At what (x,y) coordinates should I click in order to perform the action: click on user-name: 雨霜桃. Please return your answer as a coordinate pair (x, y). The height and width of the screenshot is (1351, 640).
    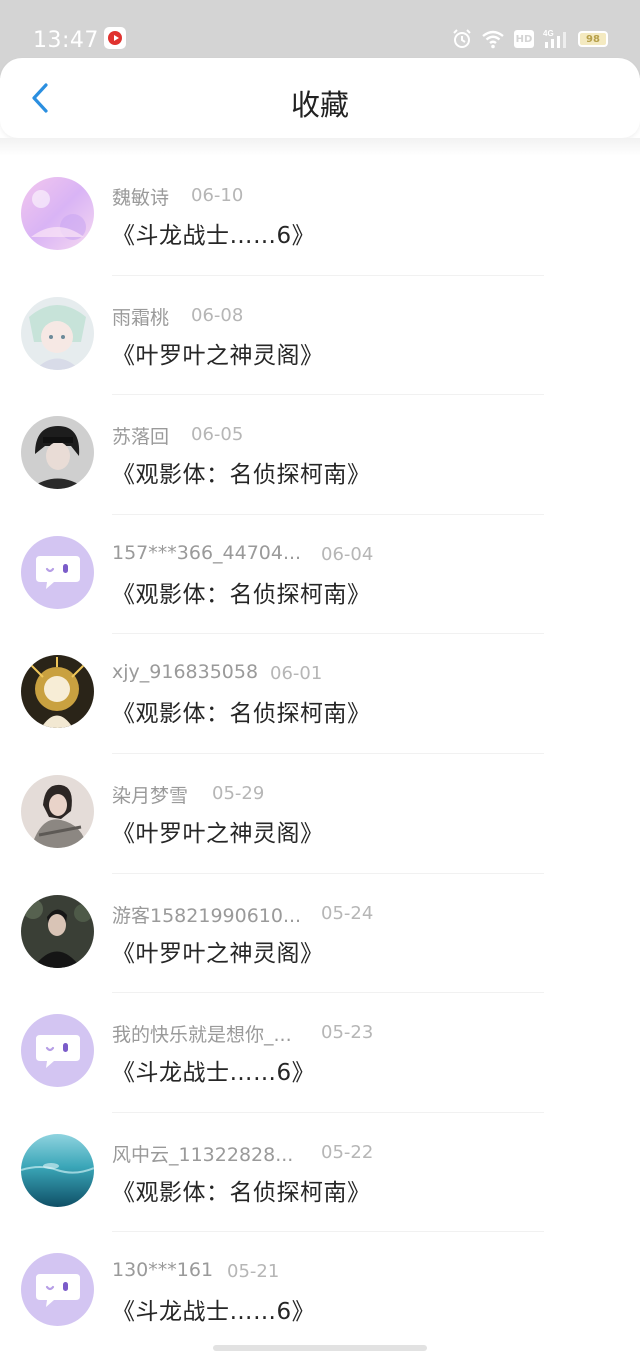
    Looking at the image, I should click on (141, 317).